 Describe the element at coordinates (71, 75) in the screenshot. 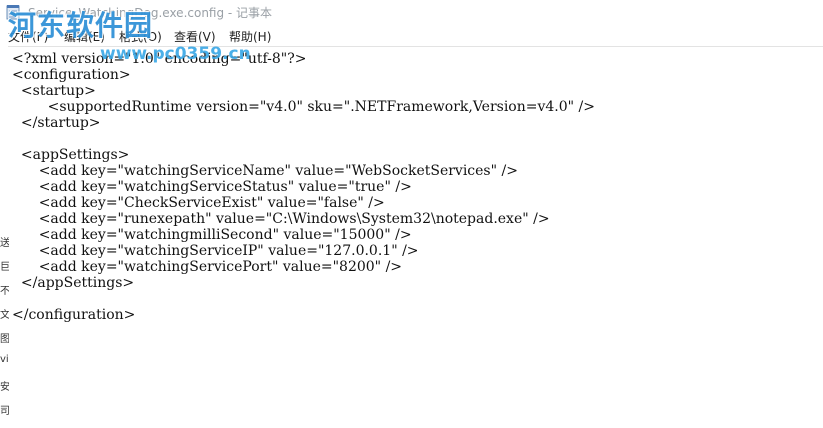

I see `editor-line: <configuration>` at that location.